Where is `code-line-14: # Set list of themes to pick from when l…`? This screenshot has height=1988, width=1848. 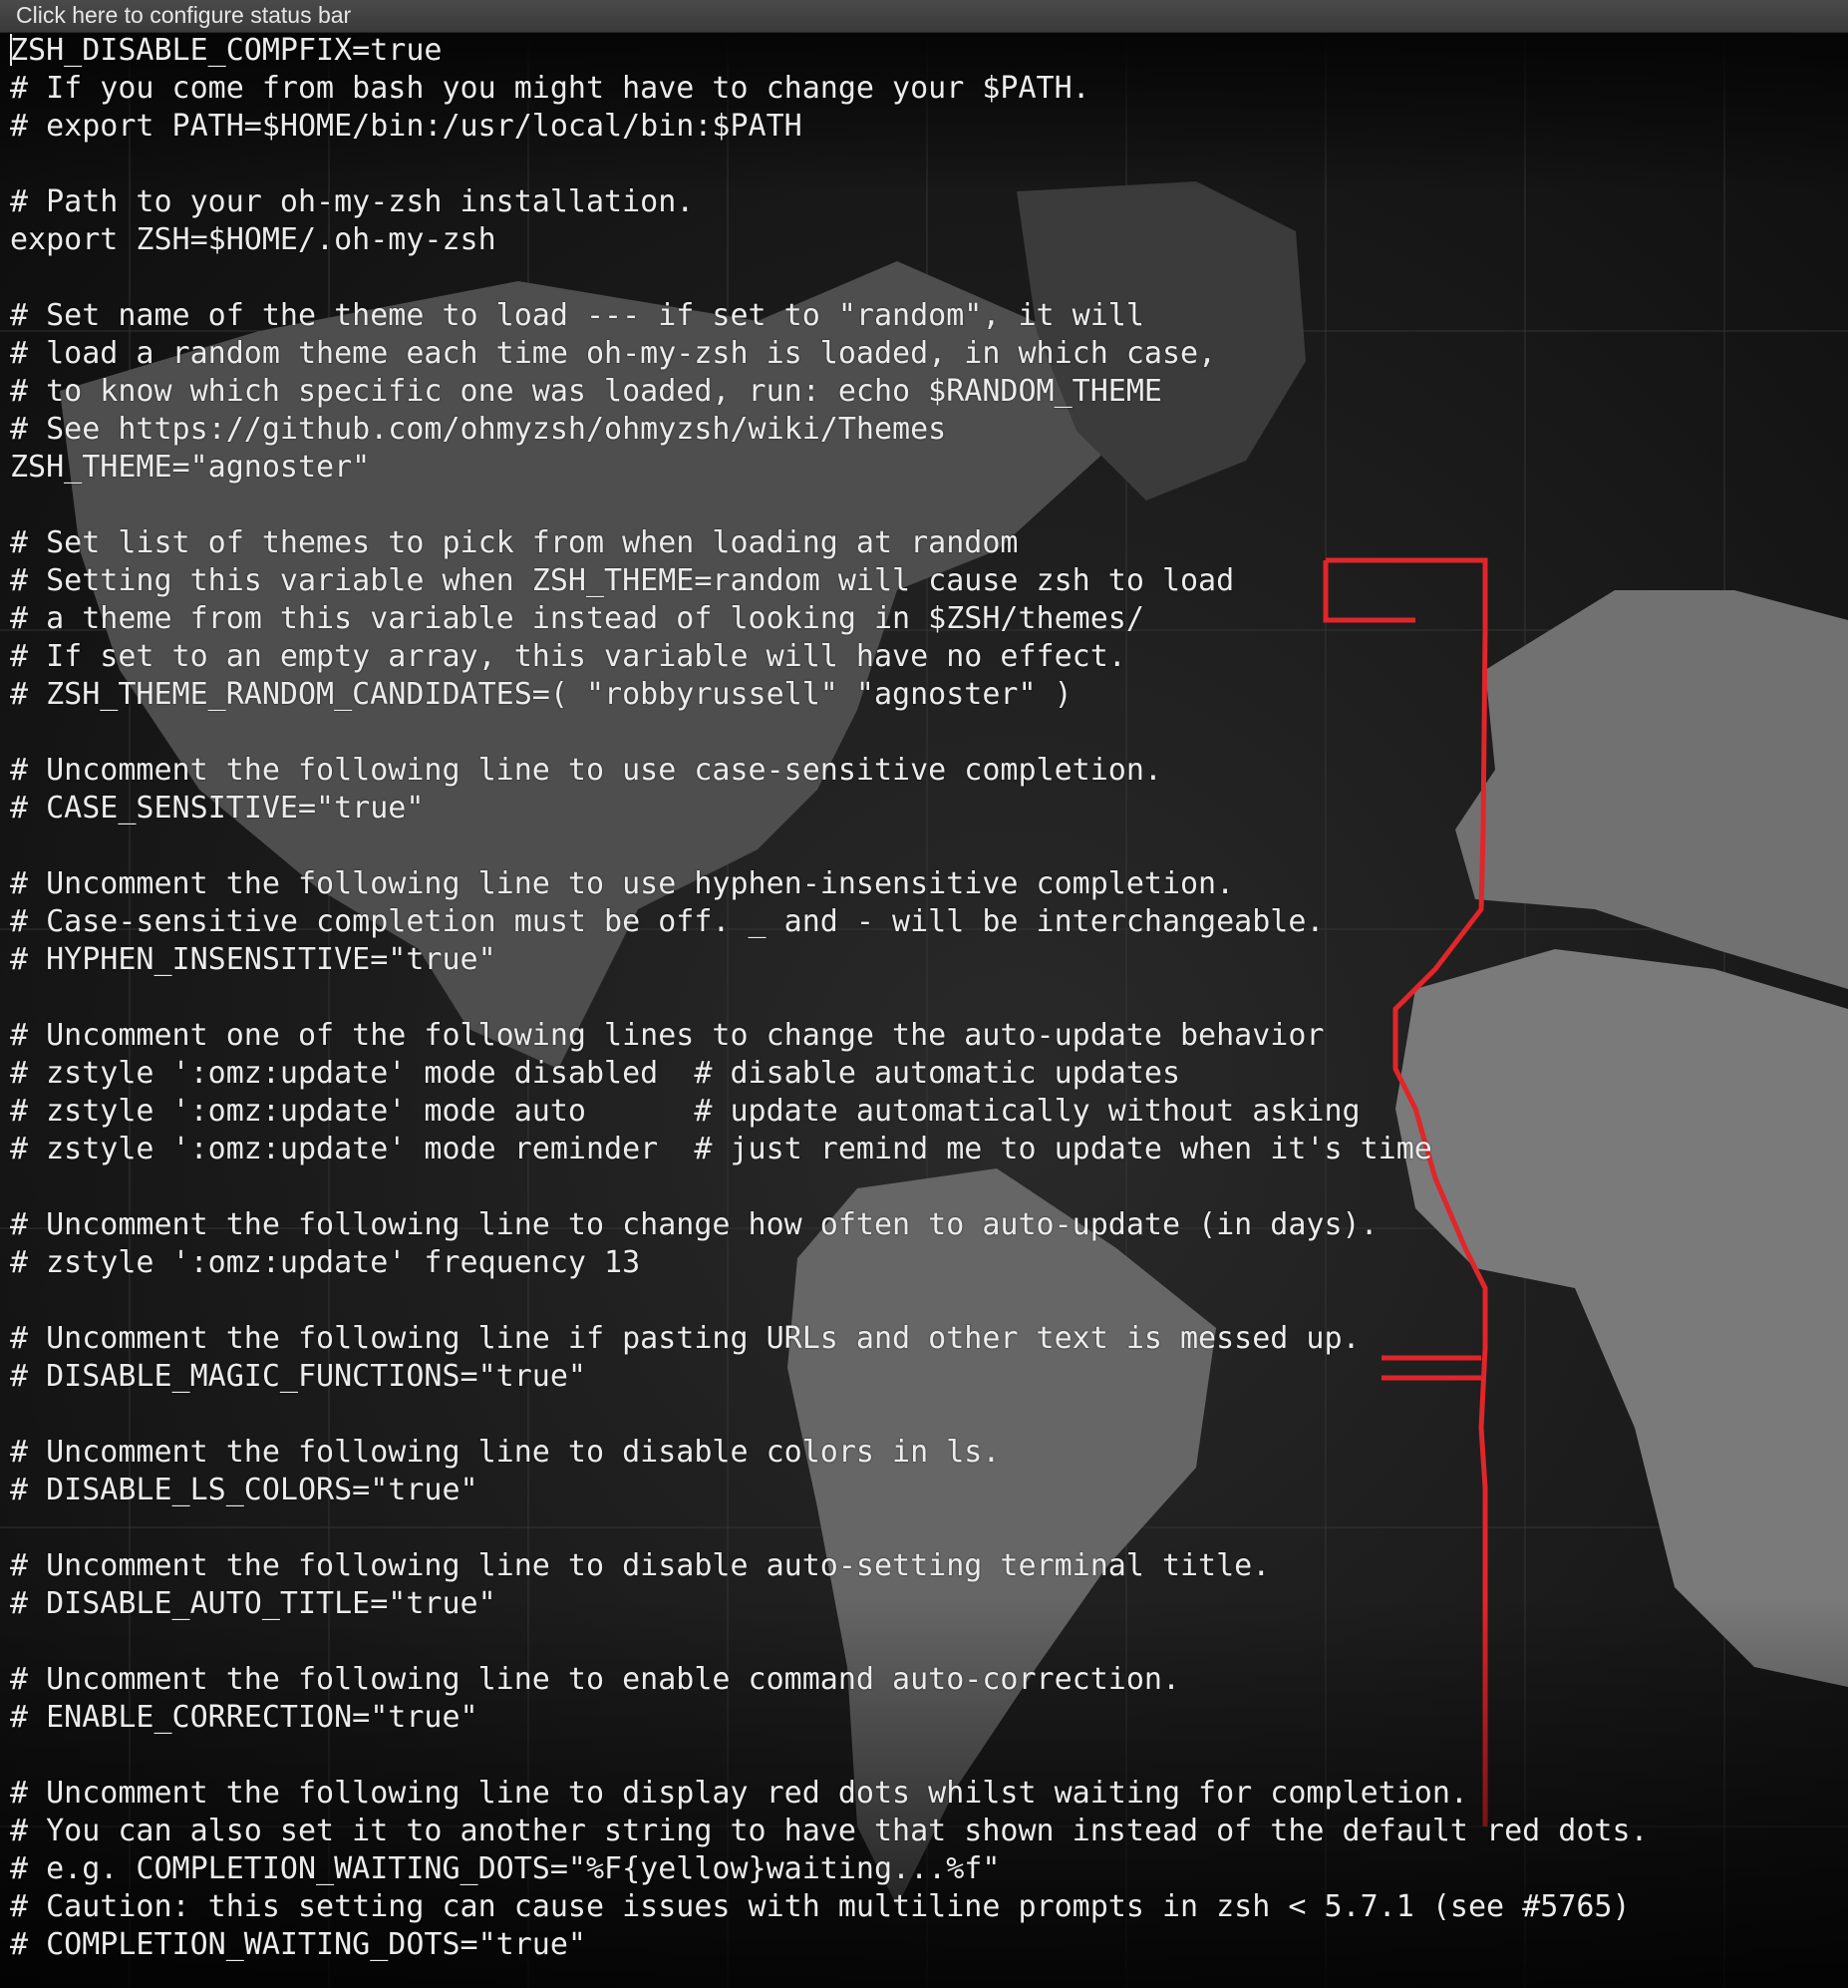
code-line-14: # Set list of themes to pick from when l… is located at coordinates (514, 542).